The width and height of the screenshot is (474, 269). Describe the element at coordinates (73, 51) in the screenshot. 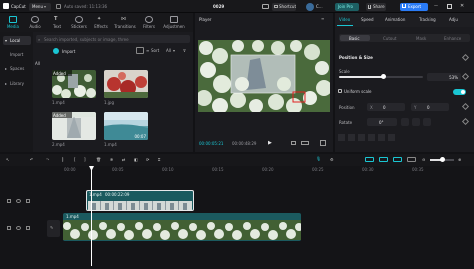

I see `import-button: Import` at that location.